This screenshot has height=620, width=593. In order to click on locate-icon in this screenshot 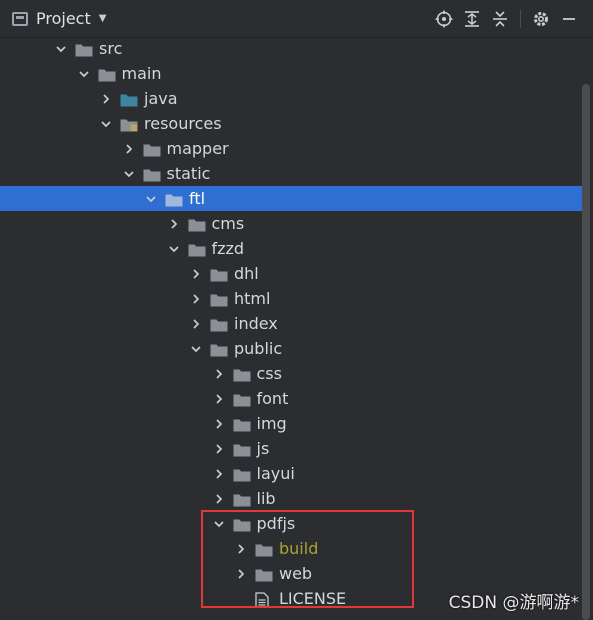, I will do `click(444, 18)`.